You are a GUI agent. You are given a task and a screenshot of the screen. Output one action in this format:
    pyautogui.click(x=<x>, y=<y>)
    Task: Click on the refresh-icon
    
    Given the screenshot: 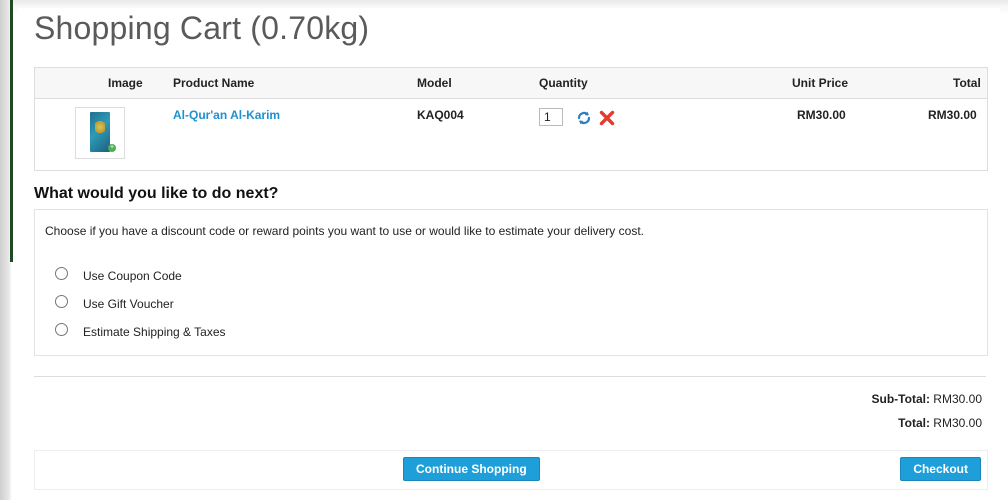 What is the action you would take?
    pyautogui.click(x=584, y=118)
    